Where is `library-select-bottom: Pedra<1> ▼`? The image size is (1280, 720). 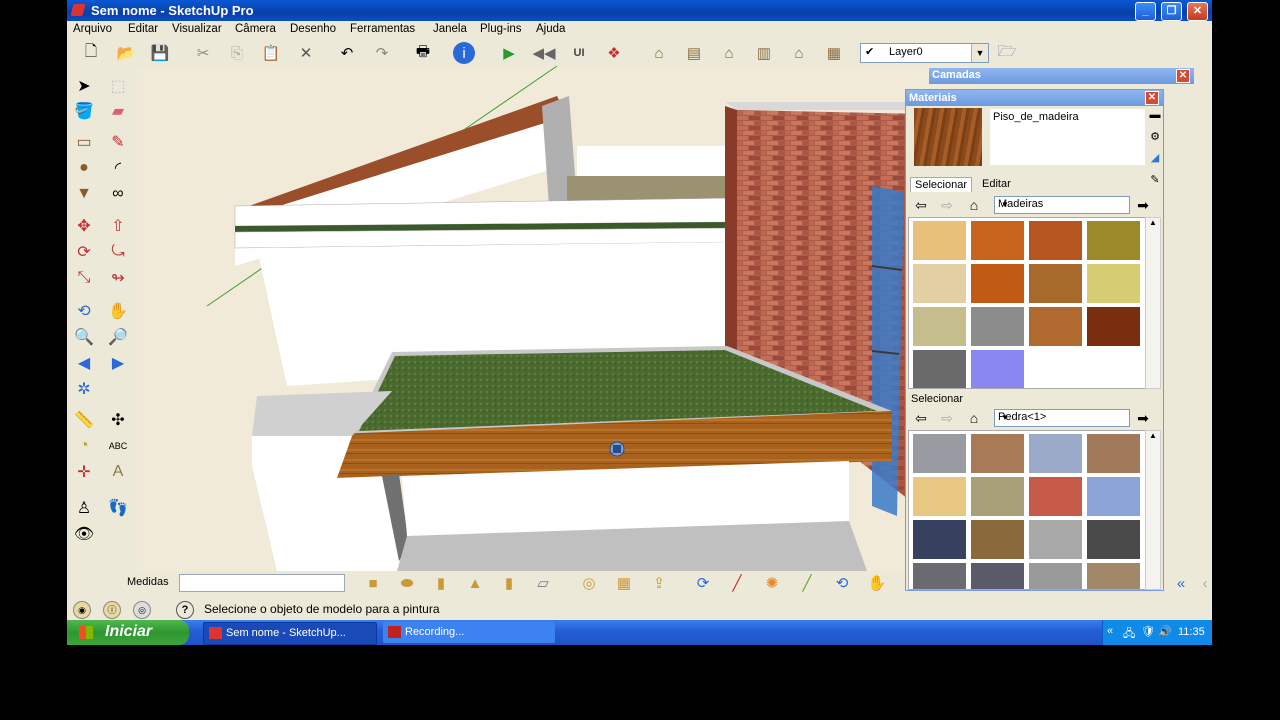
library-select-bottom: Pedra<1> ▼ is located at coordinates (1062, 418).